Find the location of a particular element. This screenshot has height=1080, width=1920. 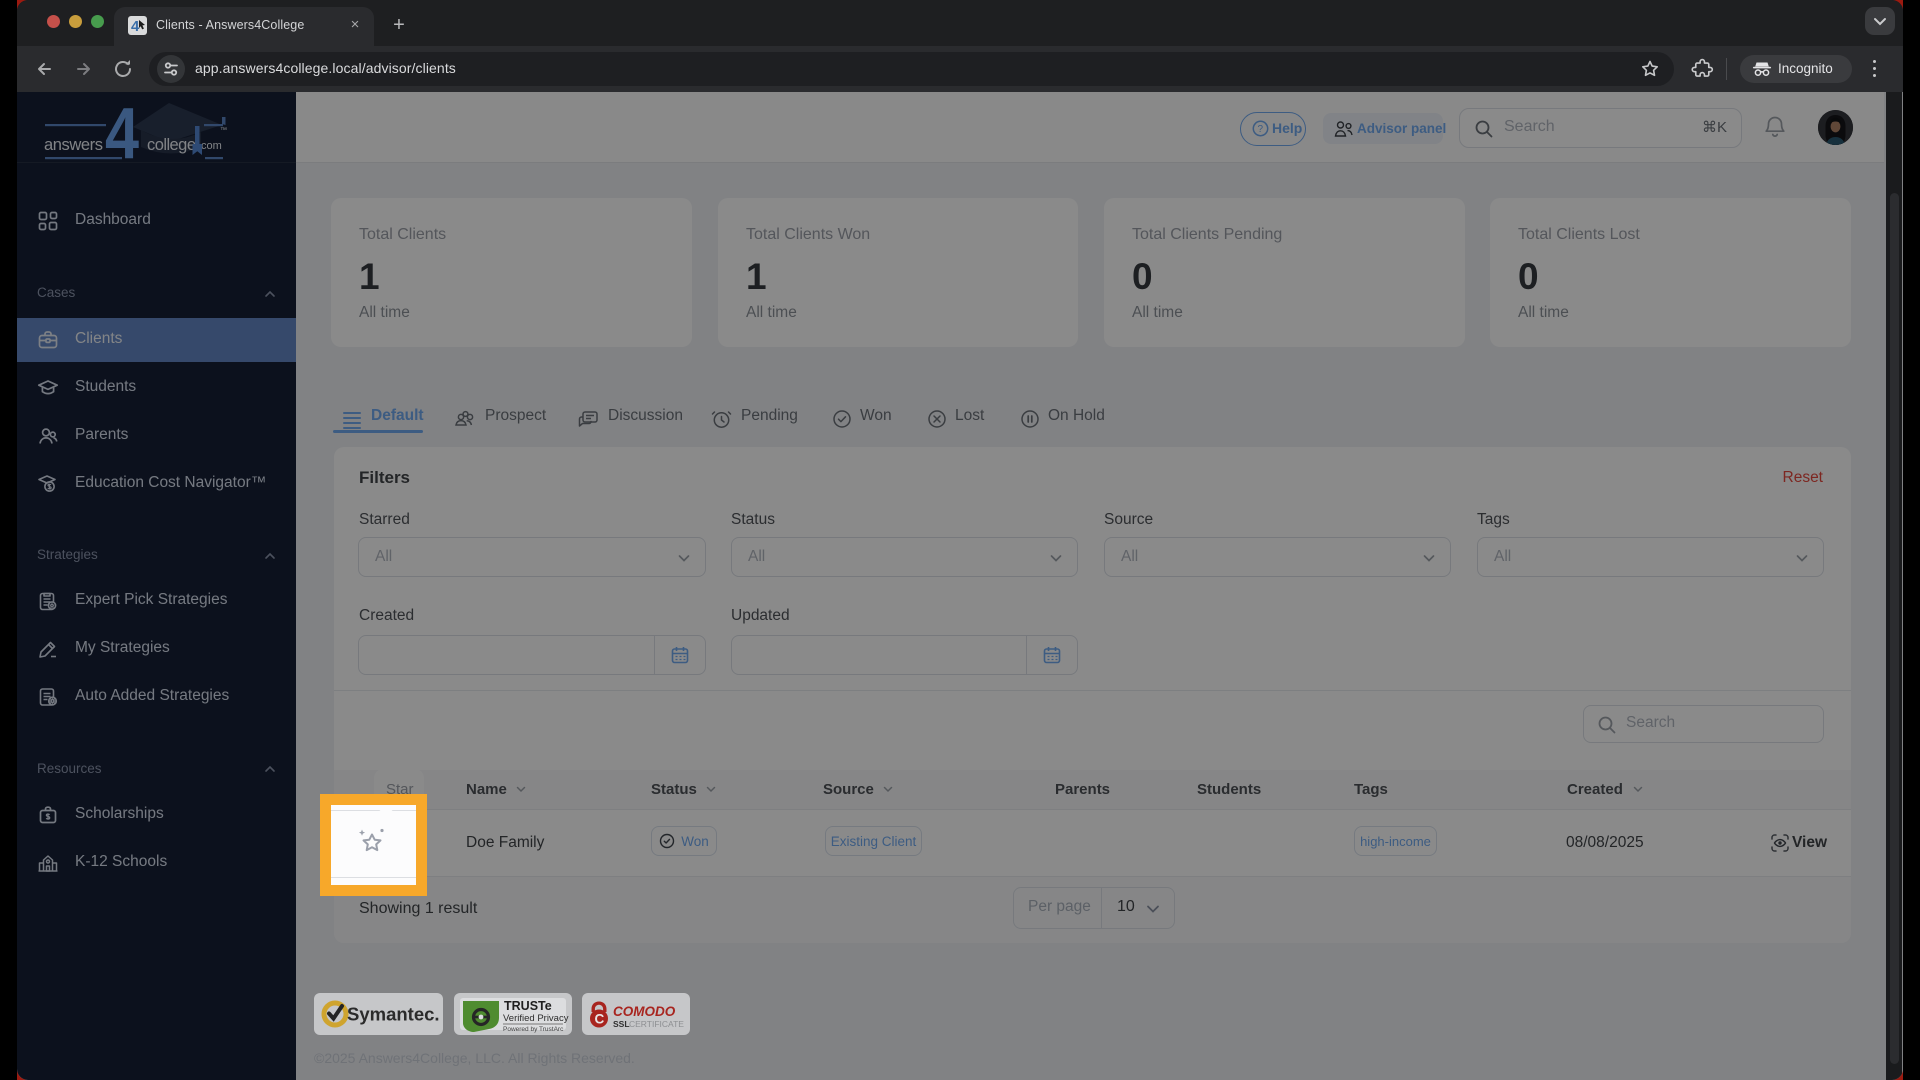

svg-text: CERTIFICATE is located at coordinates (656, 1024).